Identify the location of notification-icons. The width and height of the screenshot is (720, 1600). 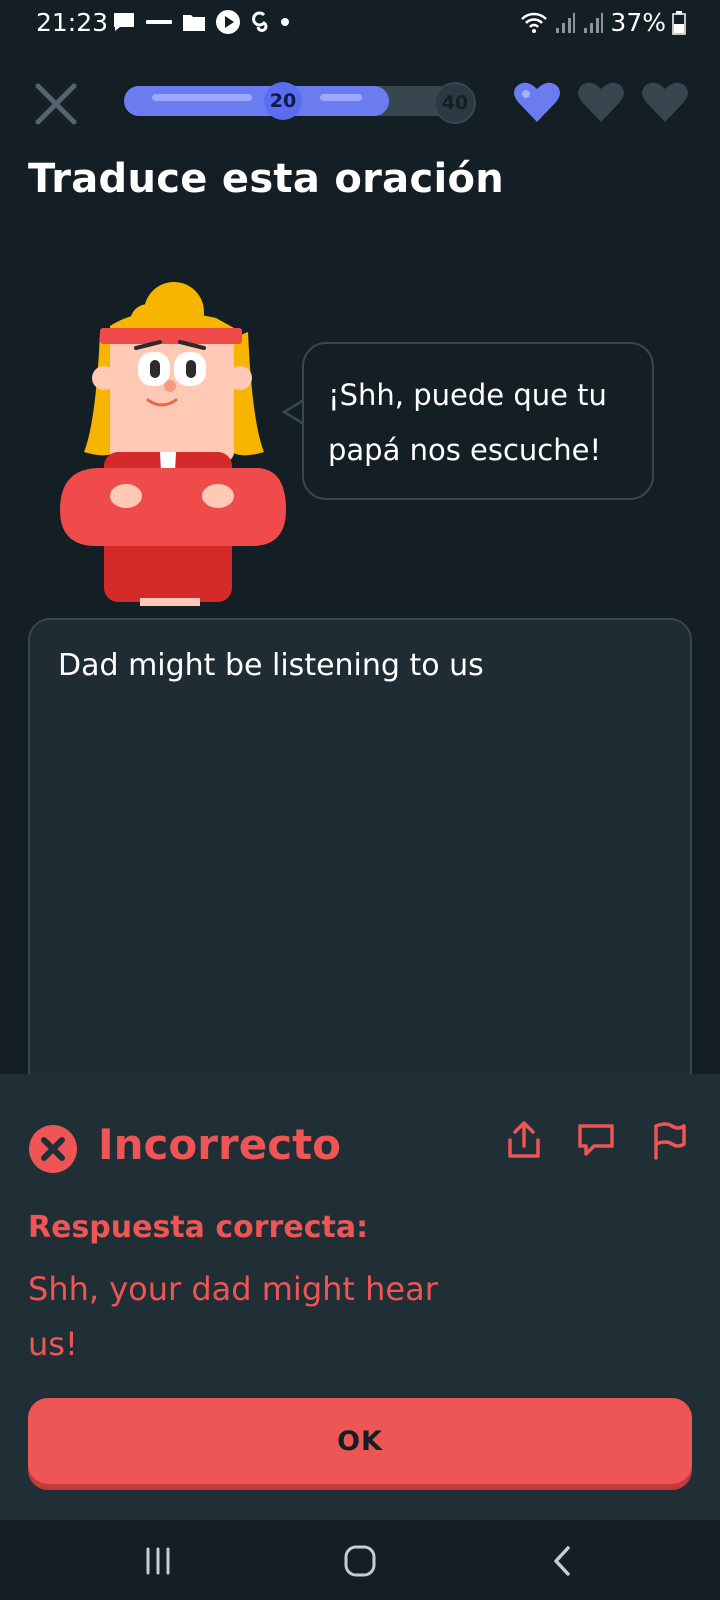
(201, 22).